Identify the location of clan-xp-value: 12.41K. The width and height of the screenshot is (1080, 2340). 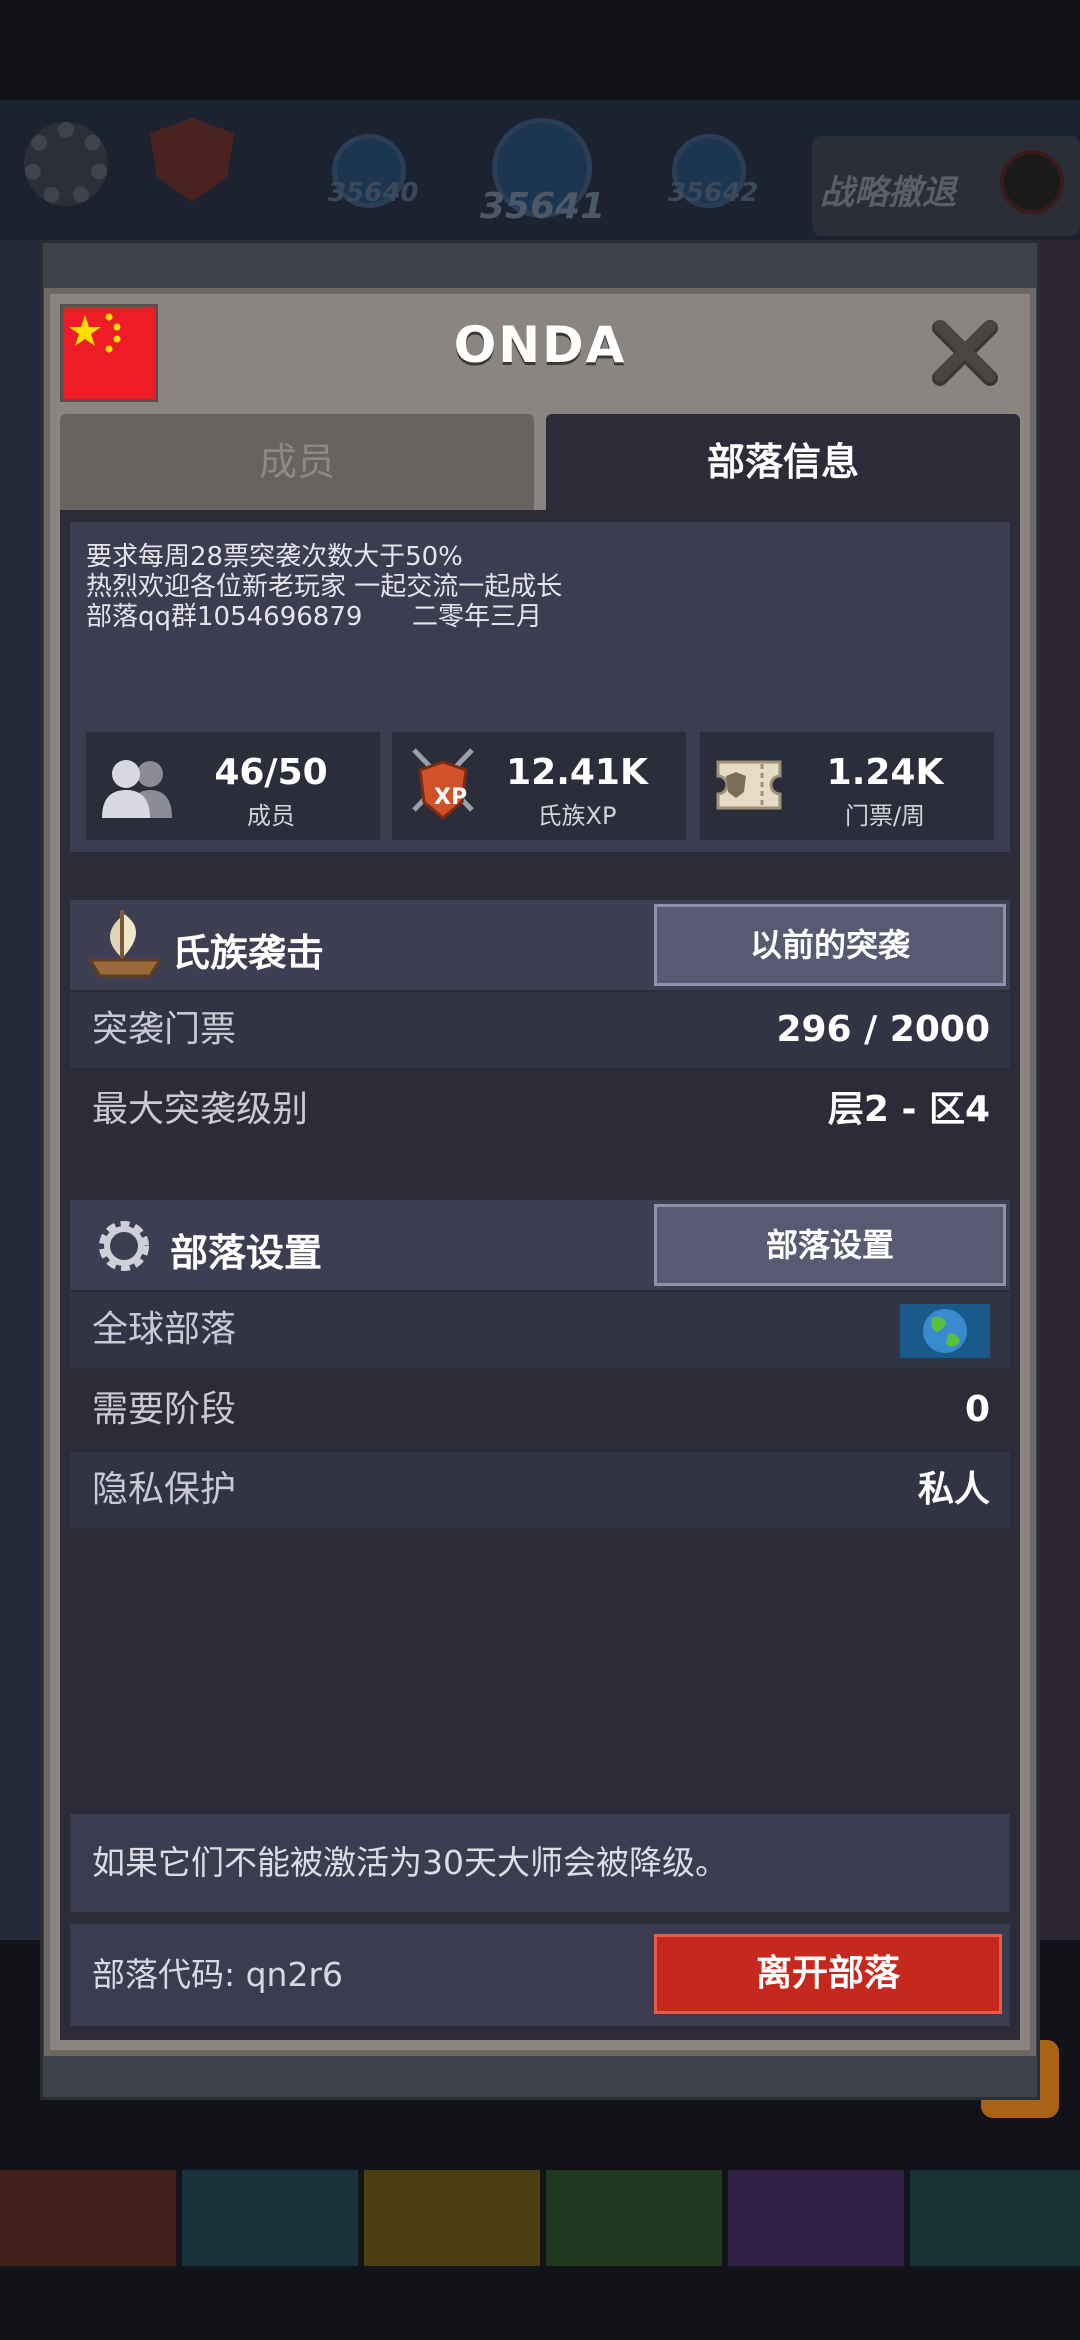
(577, 772).